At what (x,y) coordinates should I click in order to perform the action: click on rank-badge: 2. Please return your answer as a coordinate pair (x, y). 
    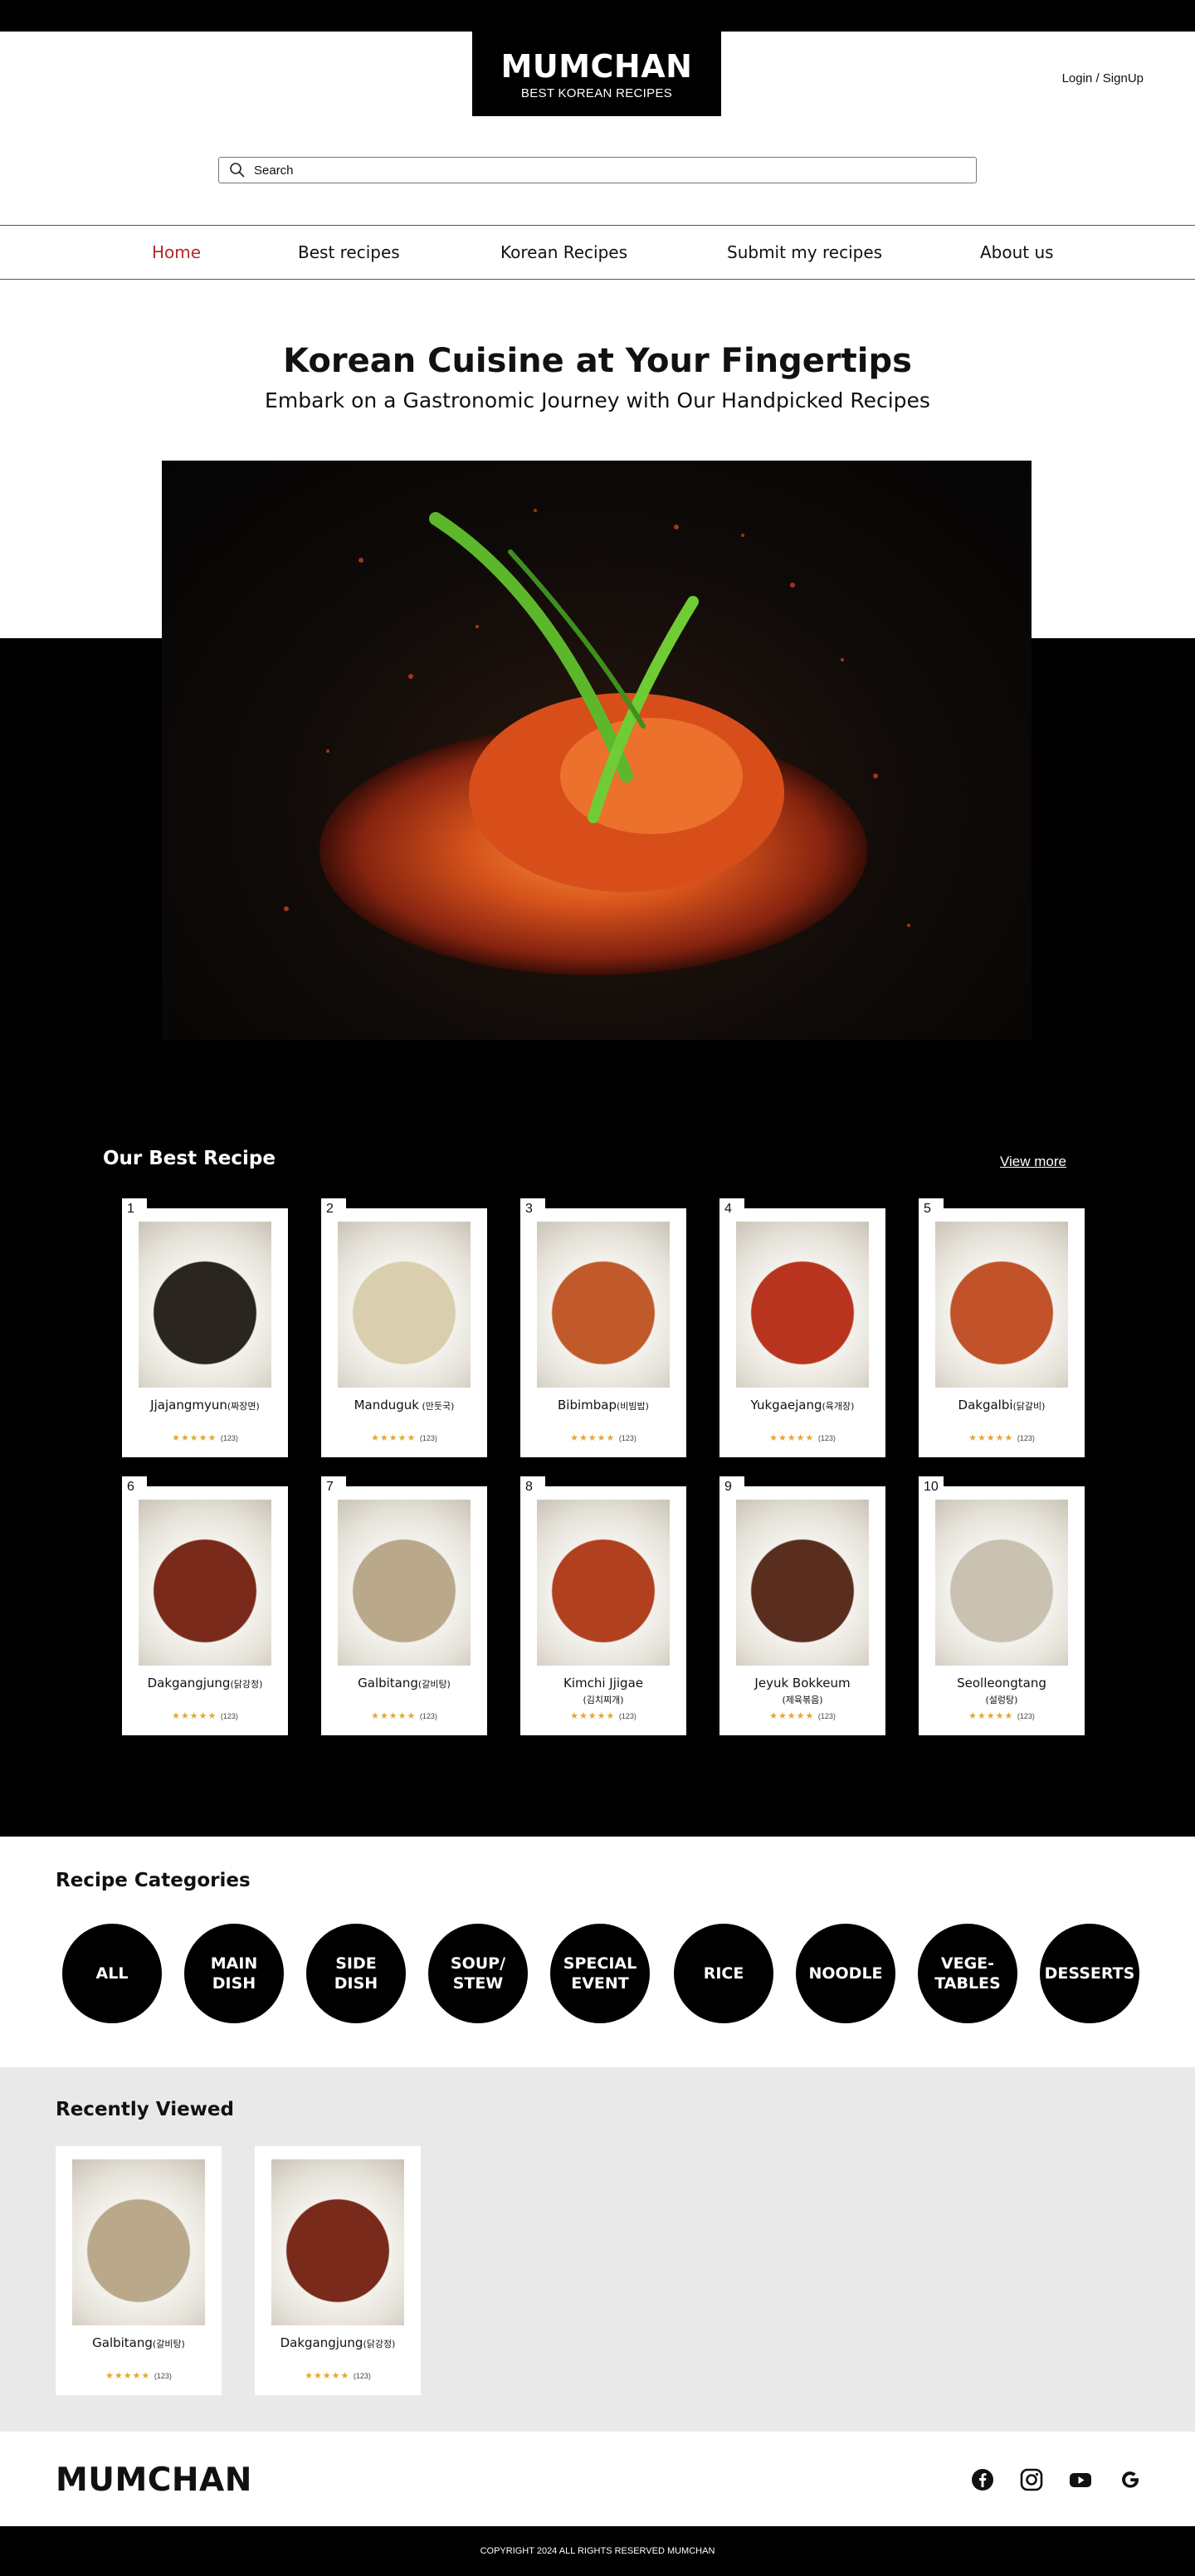
    Looking at the image, I should click on (334, 1210).